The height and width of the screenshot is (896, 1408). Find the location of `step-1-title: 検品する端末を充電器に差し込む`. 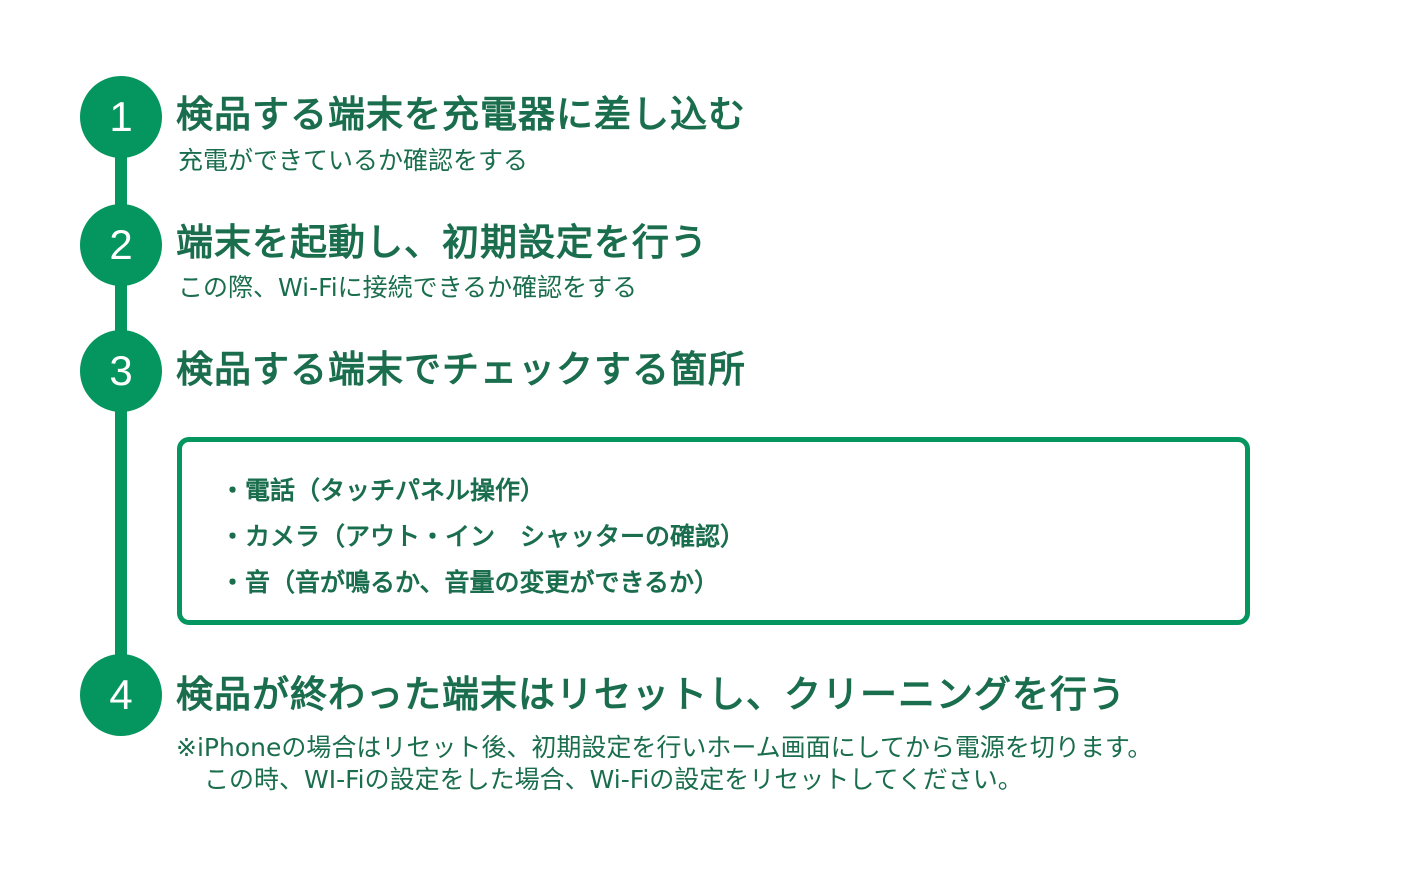

step-1-title: 検品する端末を充電器に差し込む is located at coordinates (461, 114).